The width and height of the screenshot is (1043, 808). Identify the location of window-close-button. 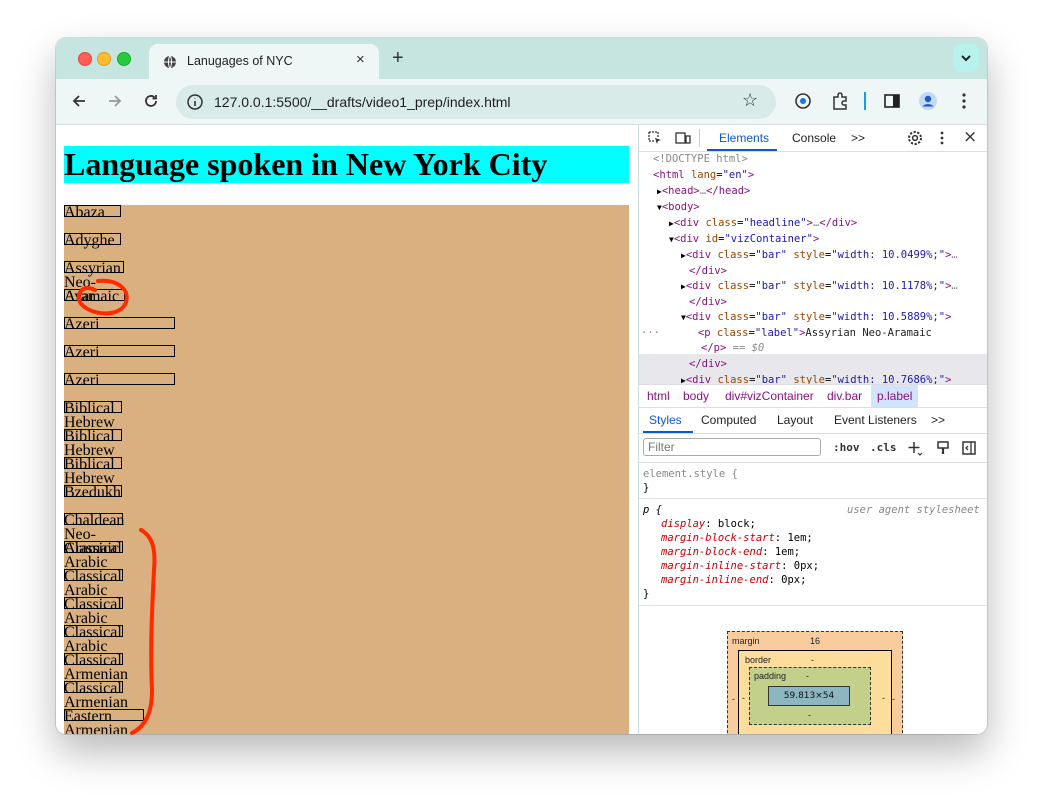
(85, 59).